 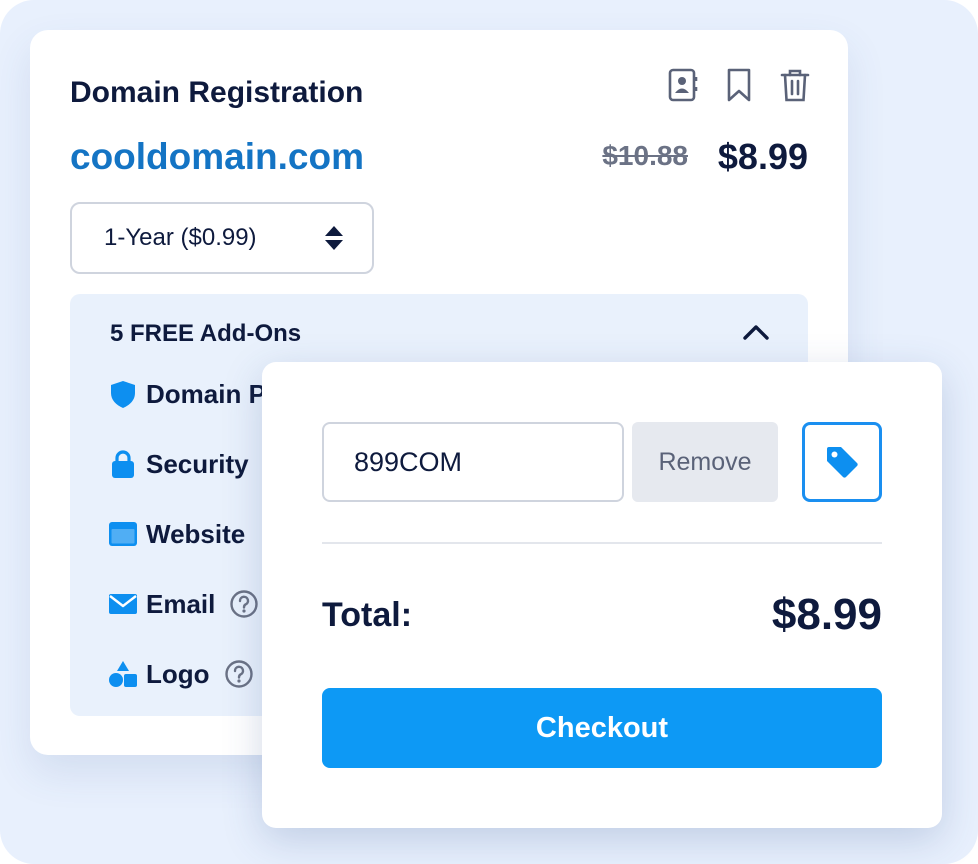 I want to click on tag-icon, so click(x=842, y=462).